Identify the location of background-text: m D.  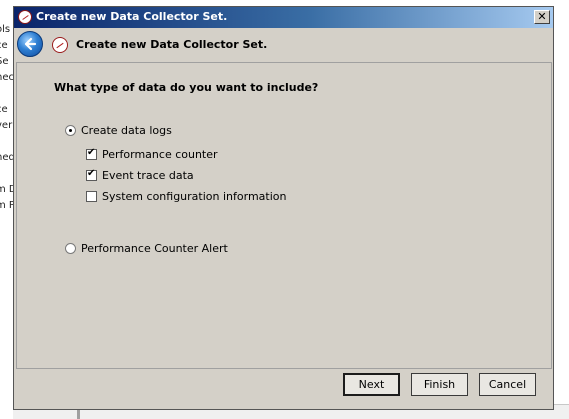
(6, 189).